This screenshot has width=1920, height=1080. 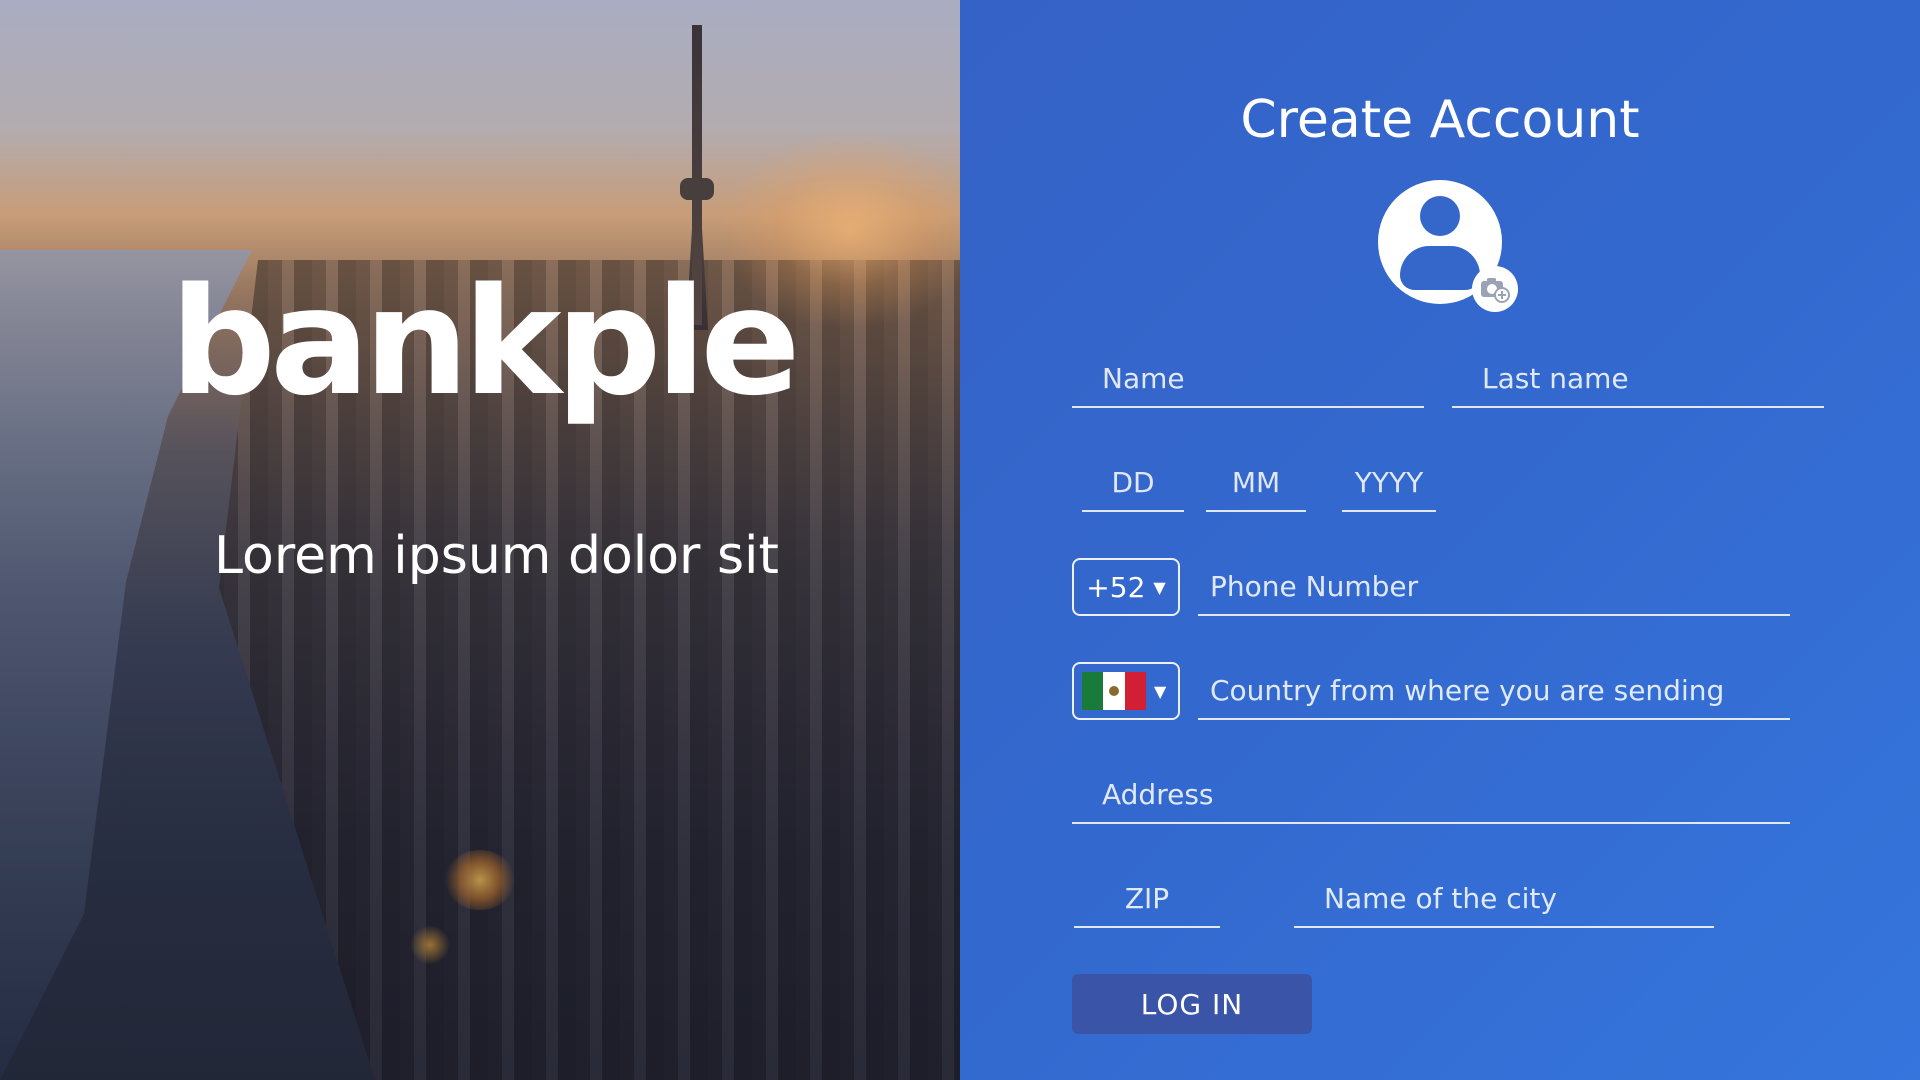 I want to click on name-input, so click(x=1248, y=382).